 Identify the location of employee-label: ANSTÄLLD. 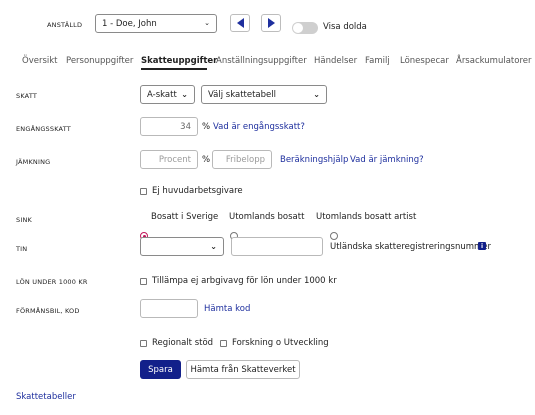
(65, 25).